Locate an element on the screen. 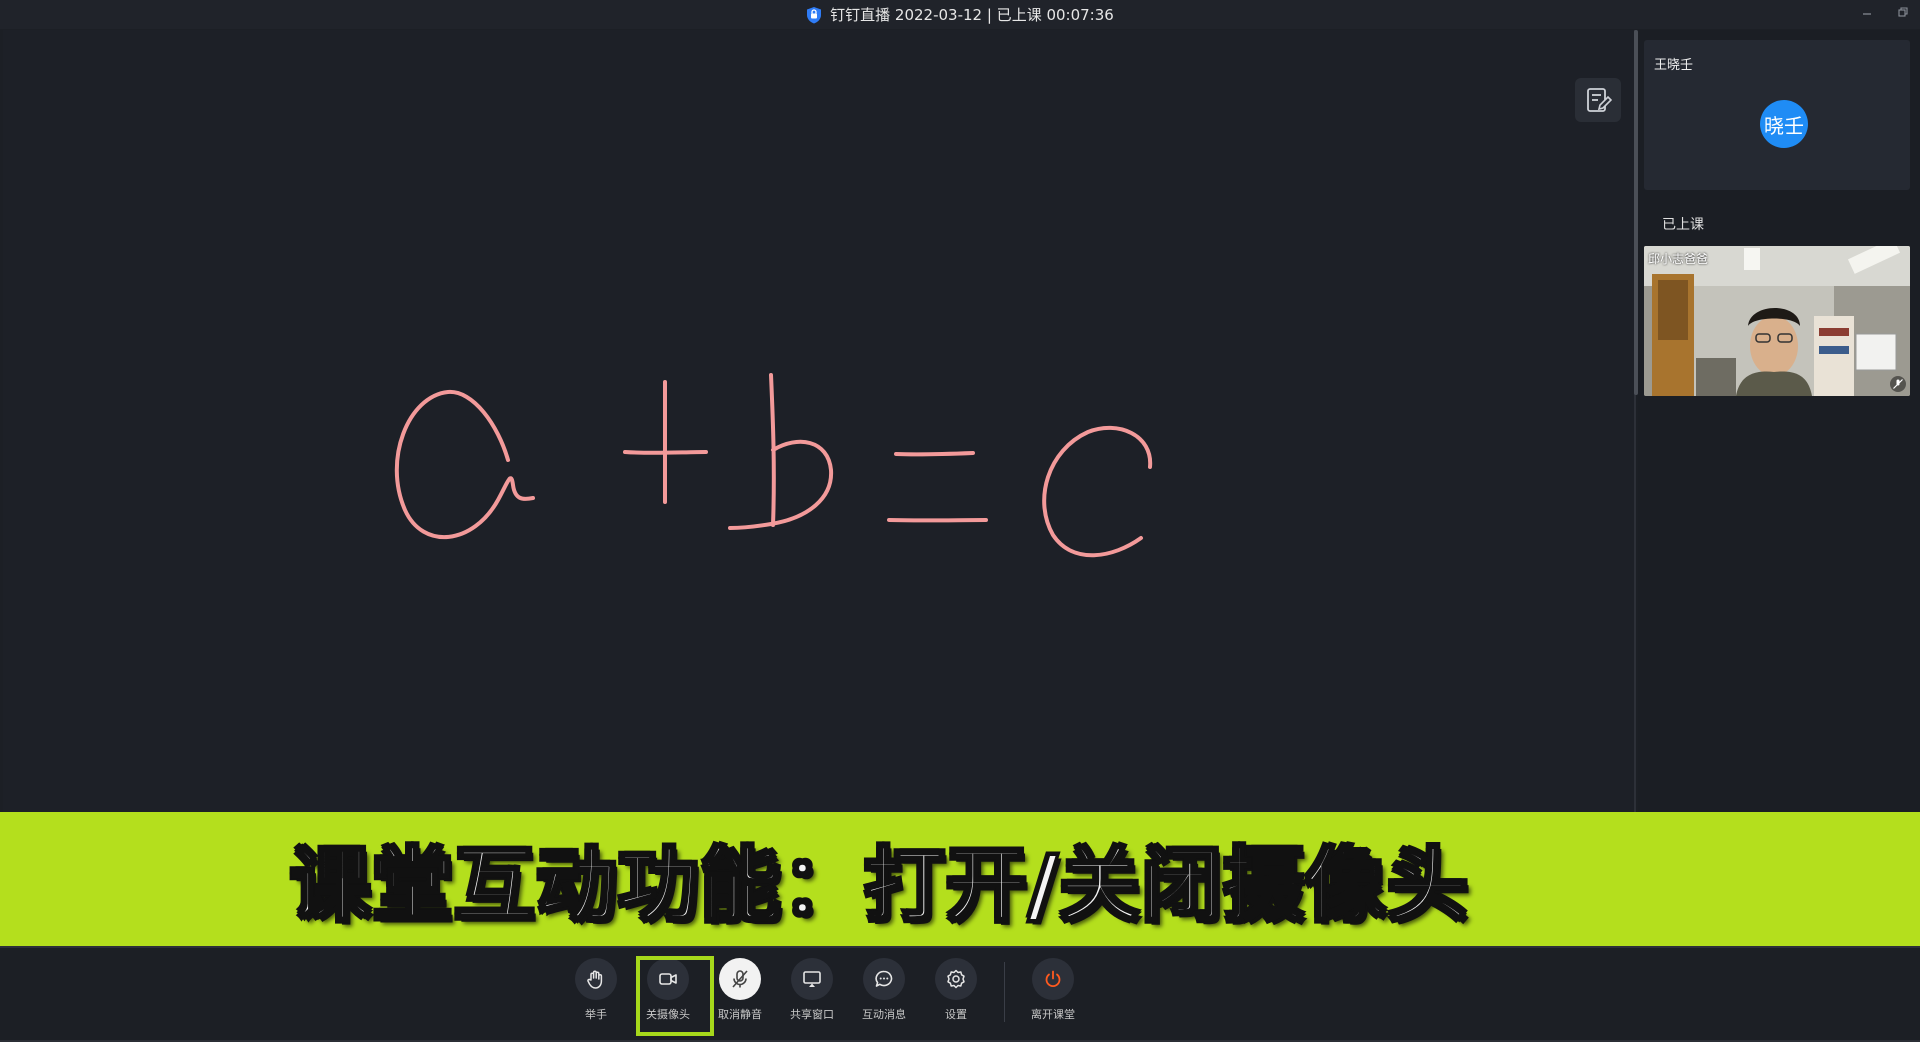 The width and height of the screenshot is (1920, 1042). camera-toggle-button: 关摄像头 is located at coordinates (668, 990).